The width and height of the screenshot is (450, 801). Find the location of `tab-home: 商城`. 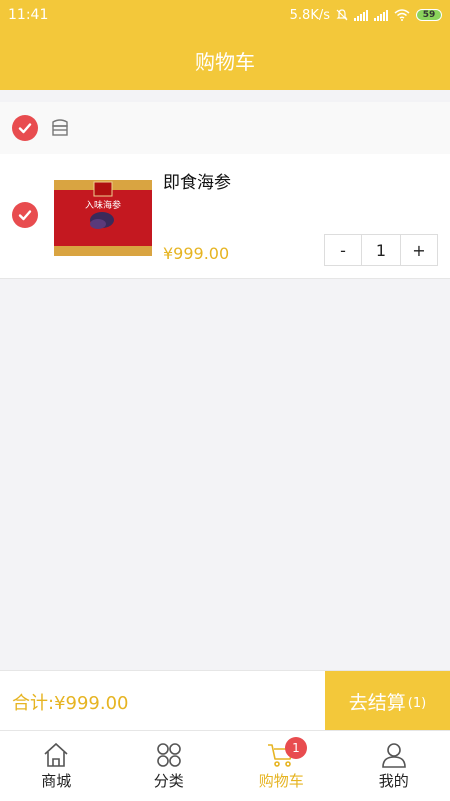

tab-home: 商城 is located at coordinates (56, 766).